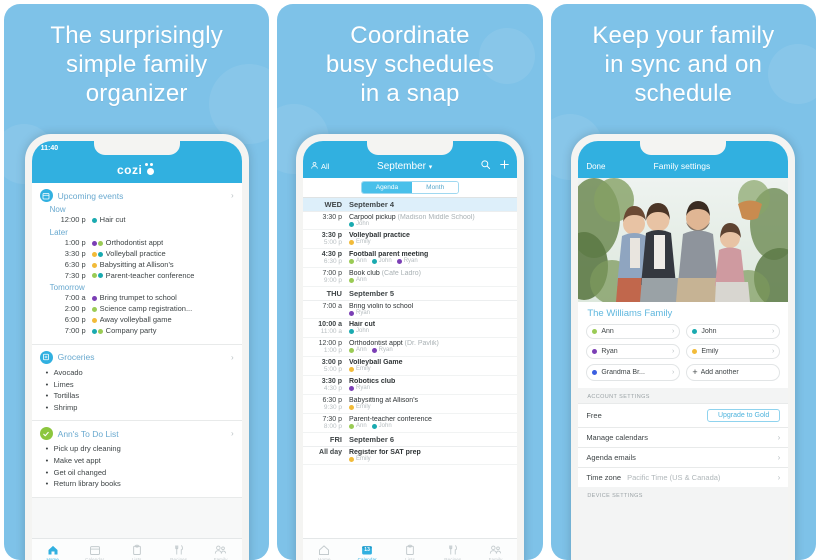  I want to click on event-row: 7:00 a Bring trumpet to school, so click(137, 298).